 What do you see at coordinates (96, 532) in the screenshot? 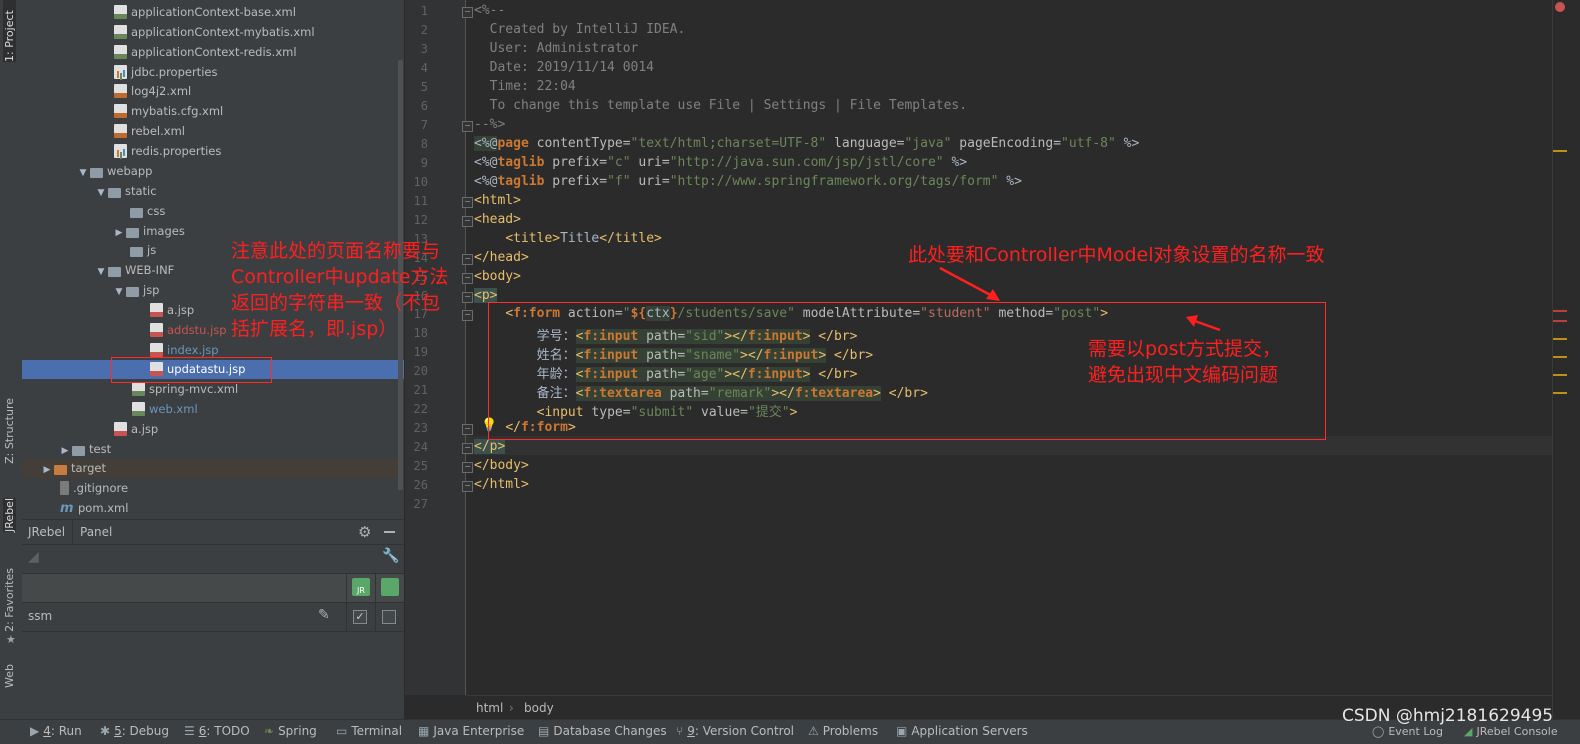
I see `panel-tab: Panel` at bounding box center [96, 532].